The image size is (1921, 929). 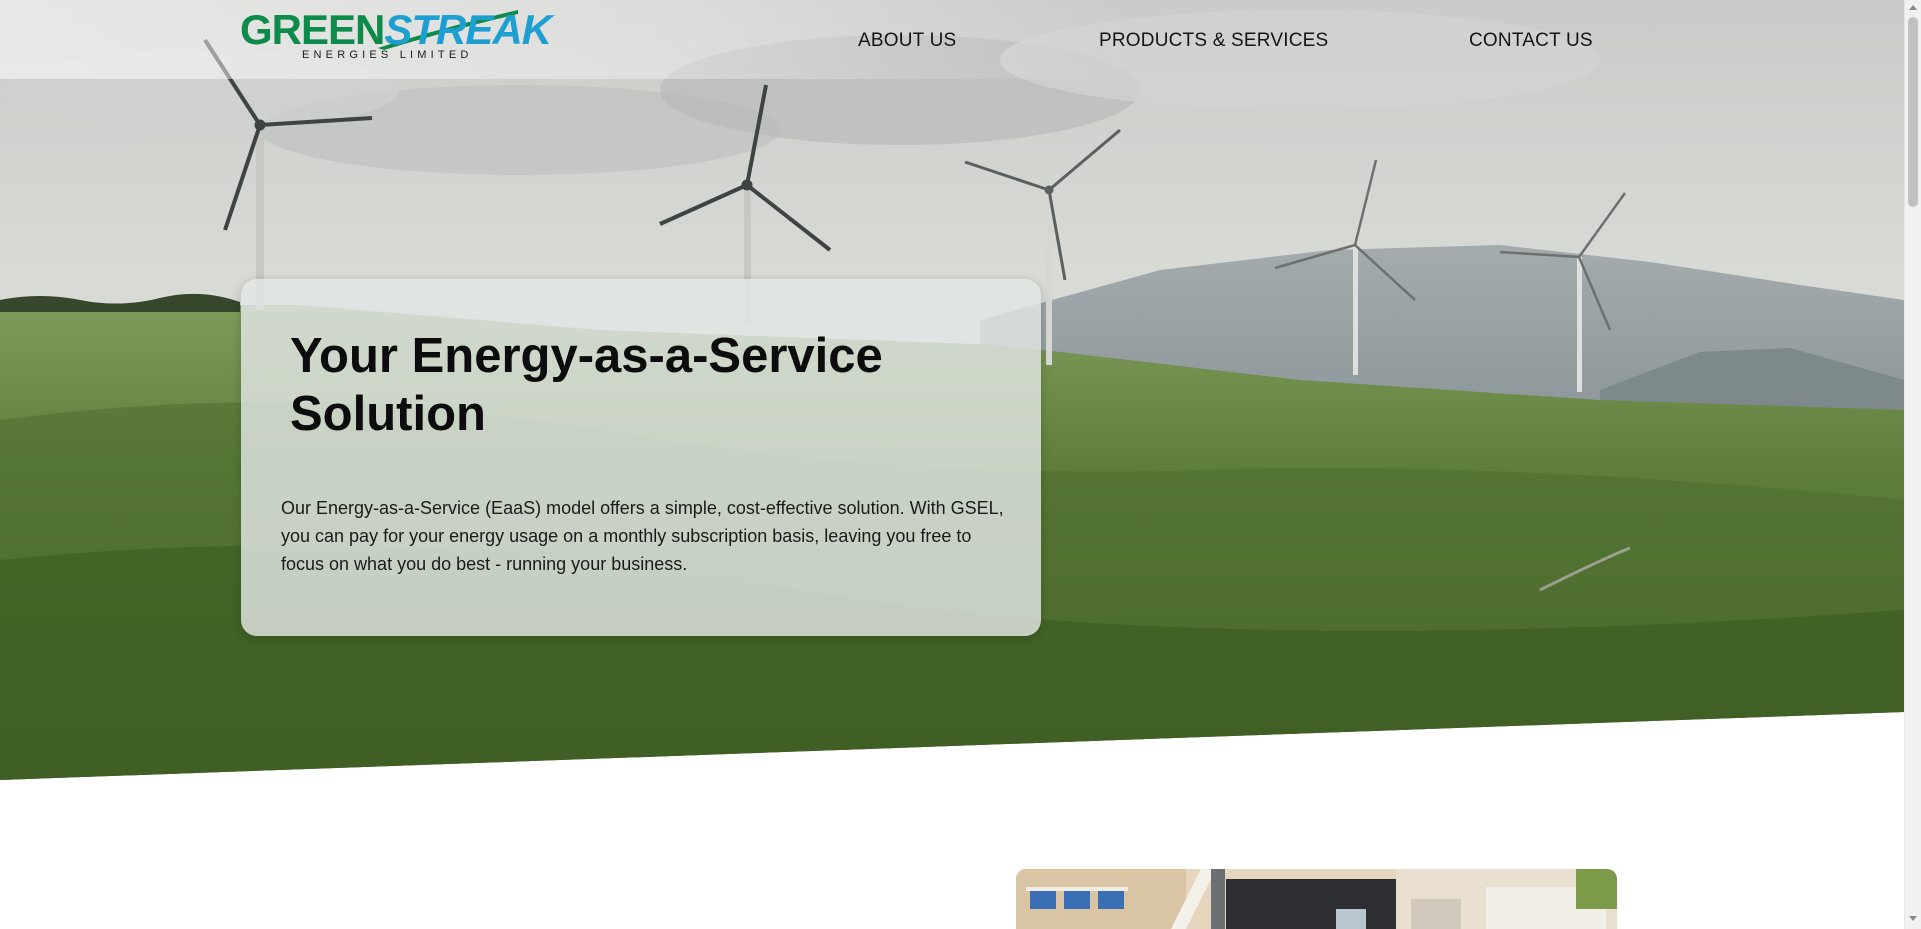 What do you see at coordinates (387, 55) in the screenshot?
I see `logo-subtitle: ENERGIES LIMITED` at bounding box center [387, 55].